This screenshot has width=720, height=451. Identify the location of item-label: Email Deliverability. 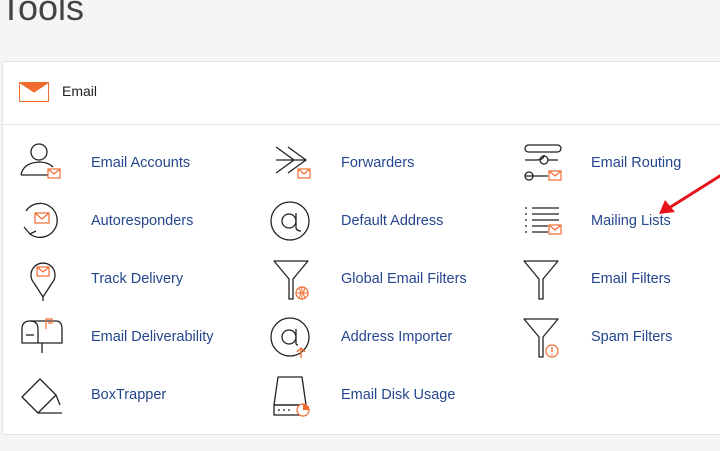
(152, 337).